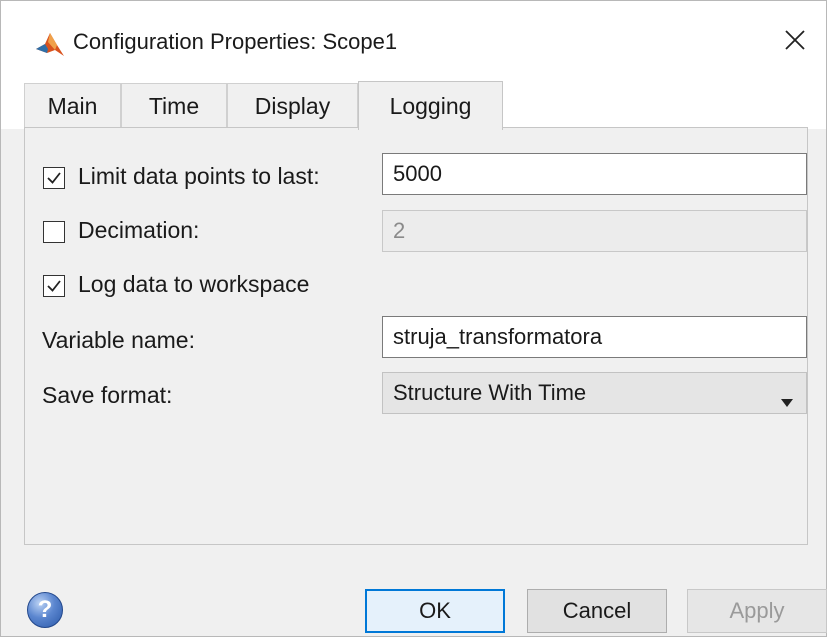 The width and height of the screenshot is (827, 638). What do you see at coordinates (139, 230) in the screenshot?
I see `decimation-label: Decimation:` at bounding box center [139, 230].